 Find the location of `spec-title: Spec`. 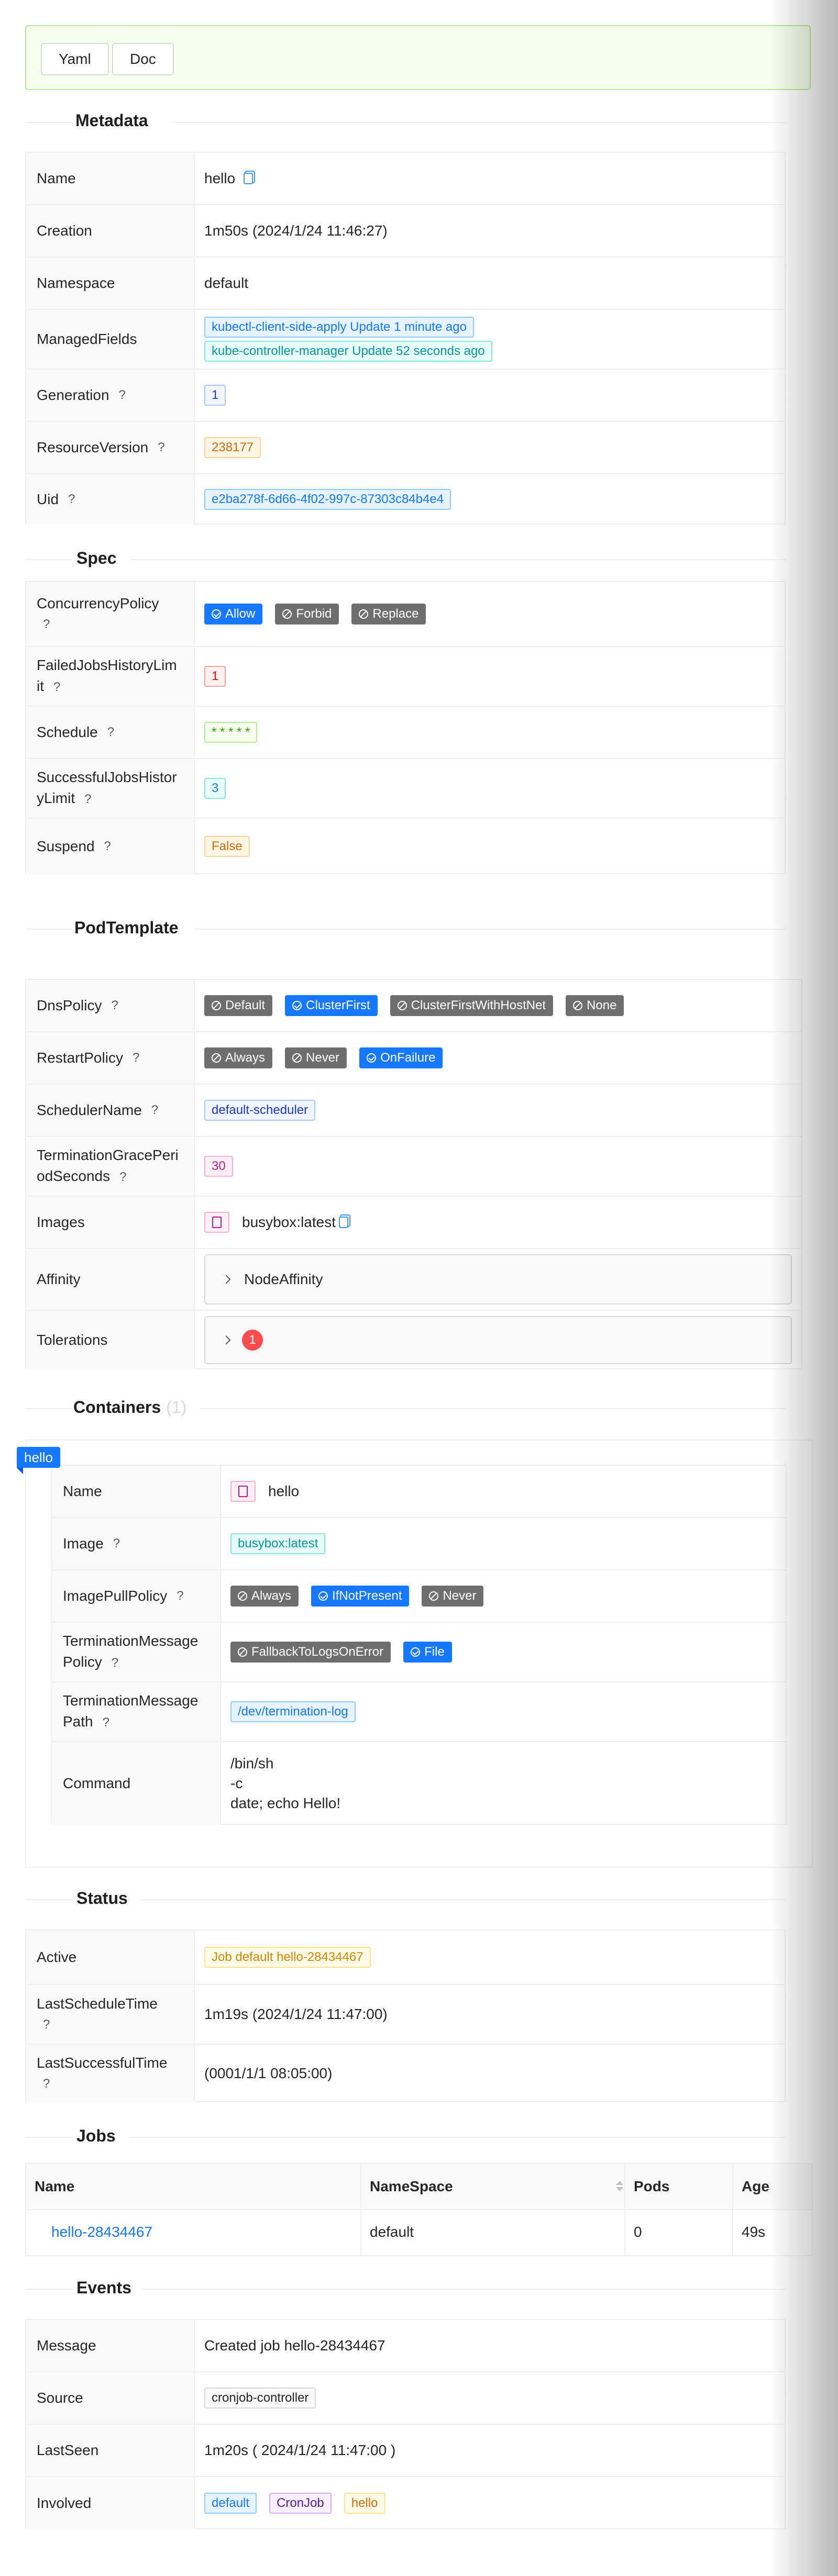

spec-title: Spec is located at coordinates (96, 558).